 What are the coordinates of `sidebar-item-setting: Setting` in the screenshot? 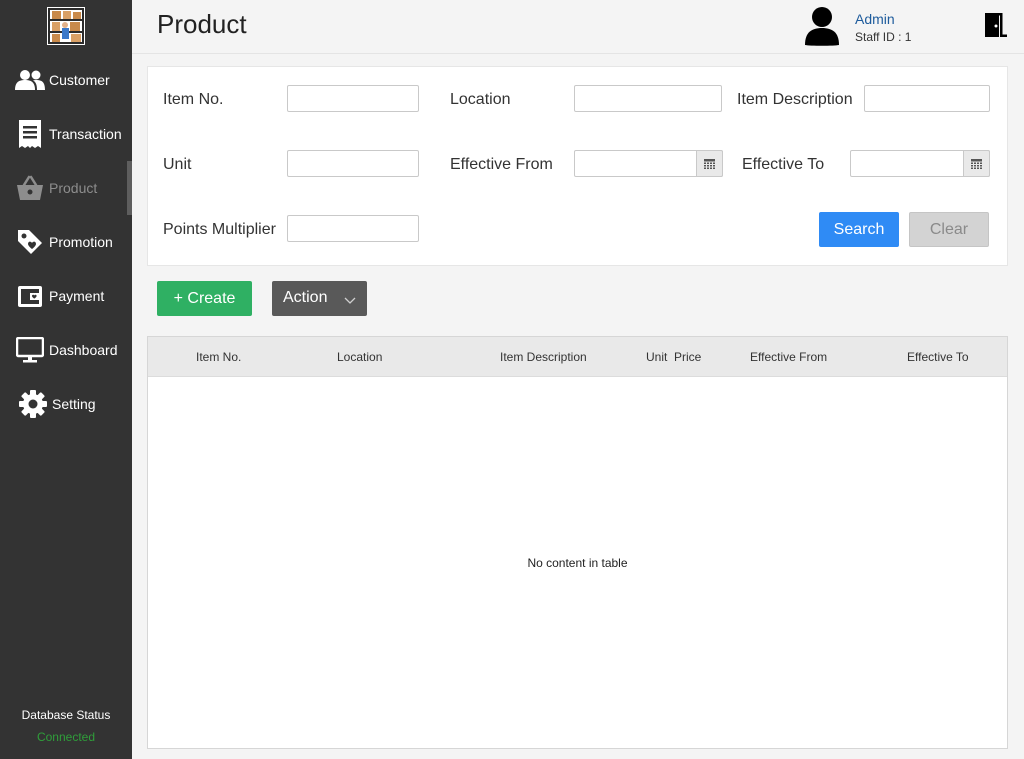 It's located at (66, 404).